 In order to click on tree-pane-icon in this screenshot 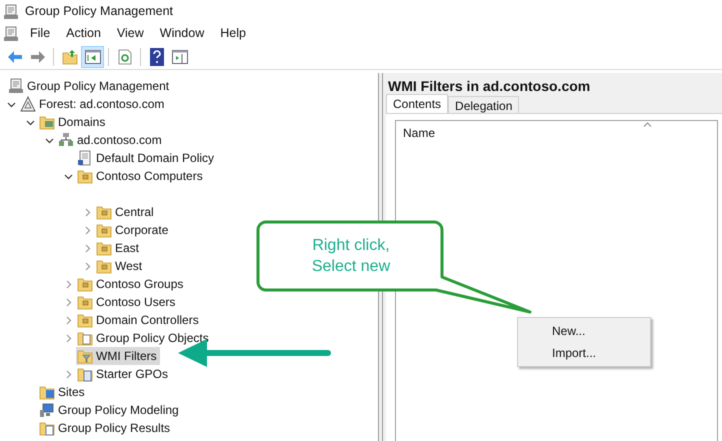, I will do `click(92, 57)`.